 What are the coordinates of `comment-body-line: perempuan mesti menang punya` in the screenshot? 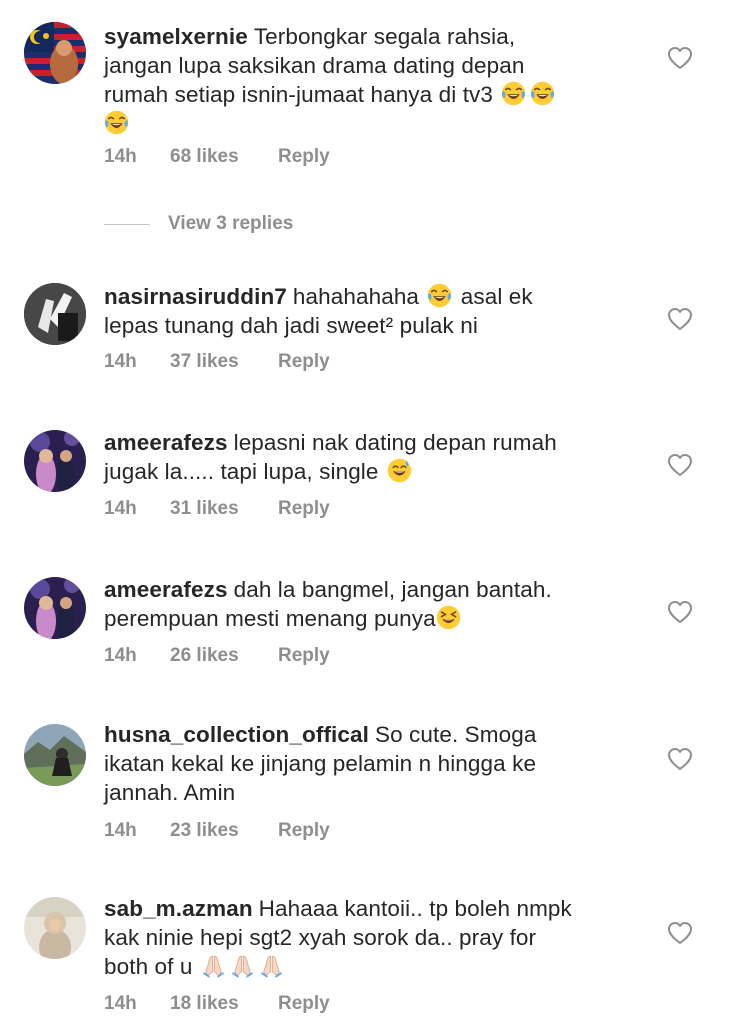 It's located at (270, 618).